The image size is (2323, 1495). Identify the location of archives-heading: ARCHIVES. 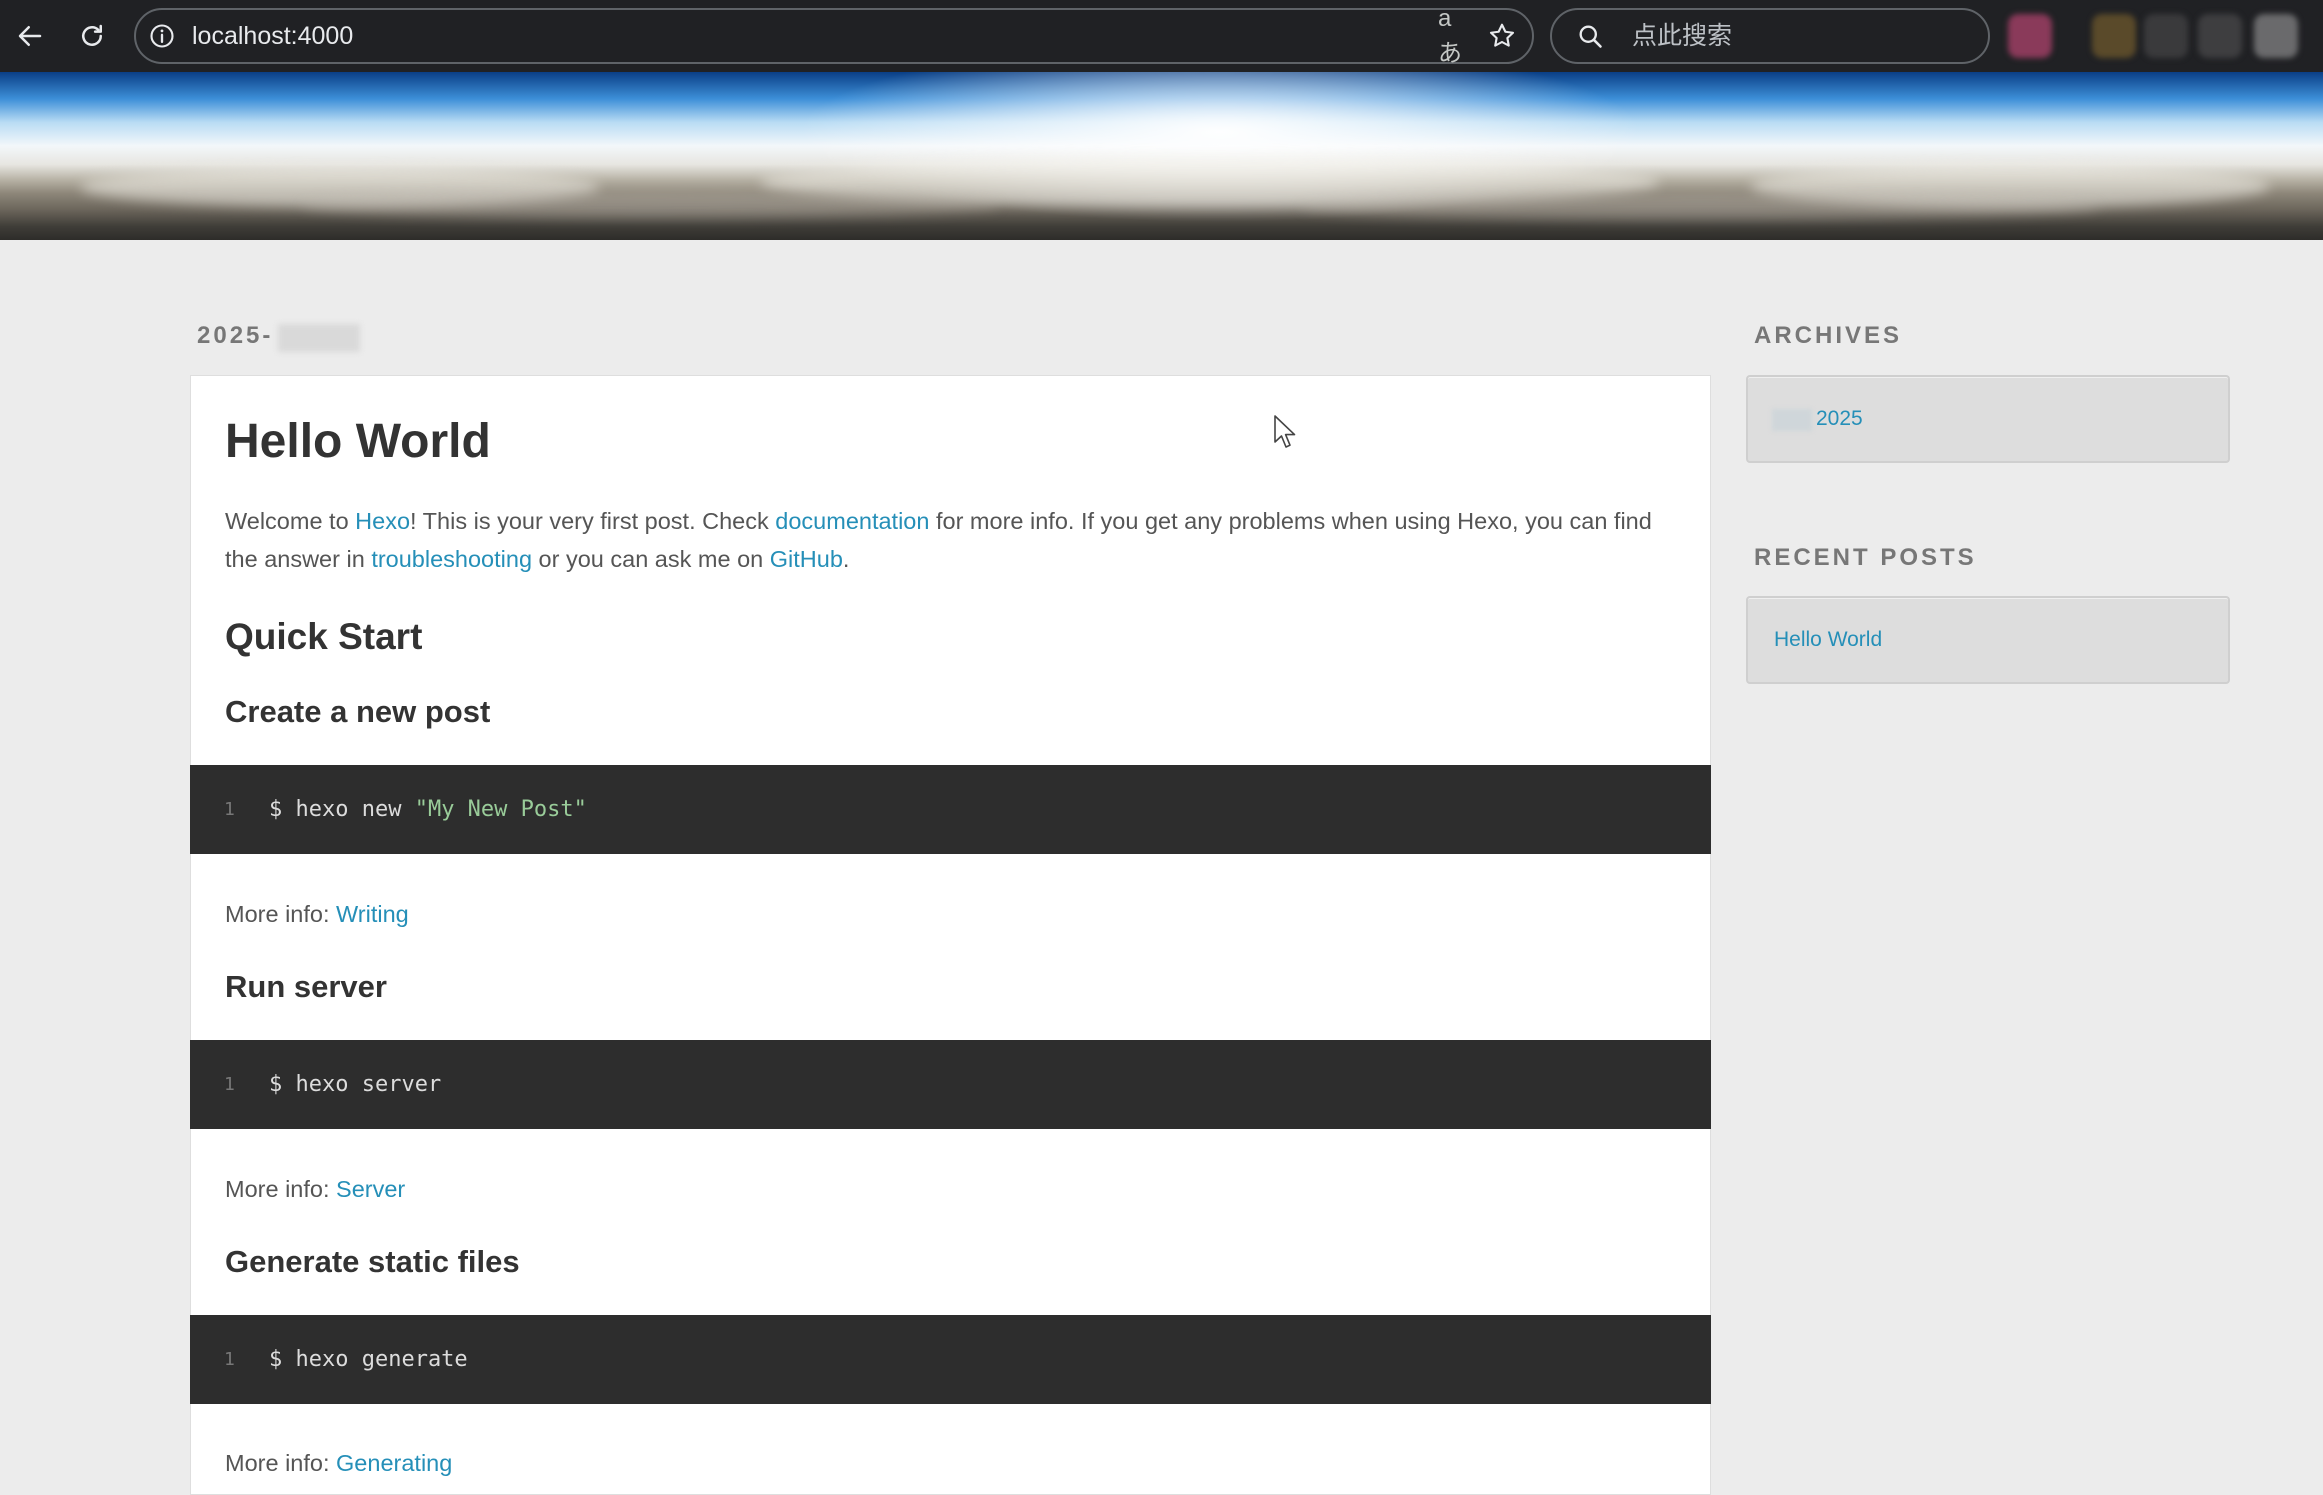
(1828, 335).